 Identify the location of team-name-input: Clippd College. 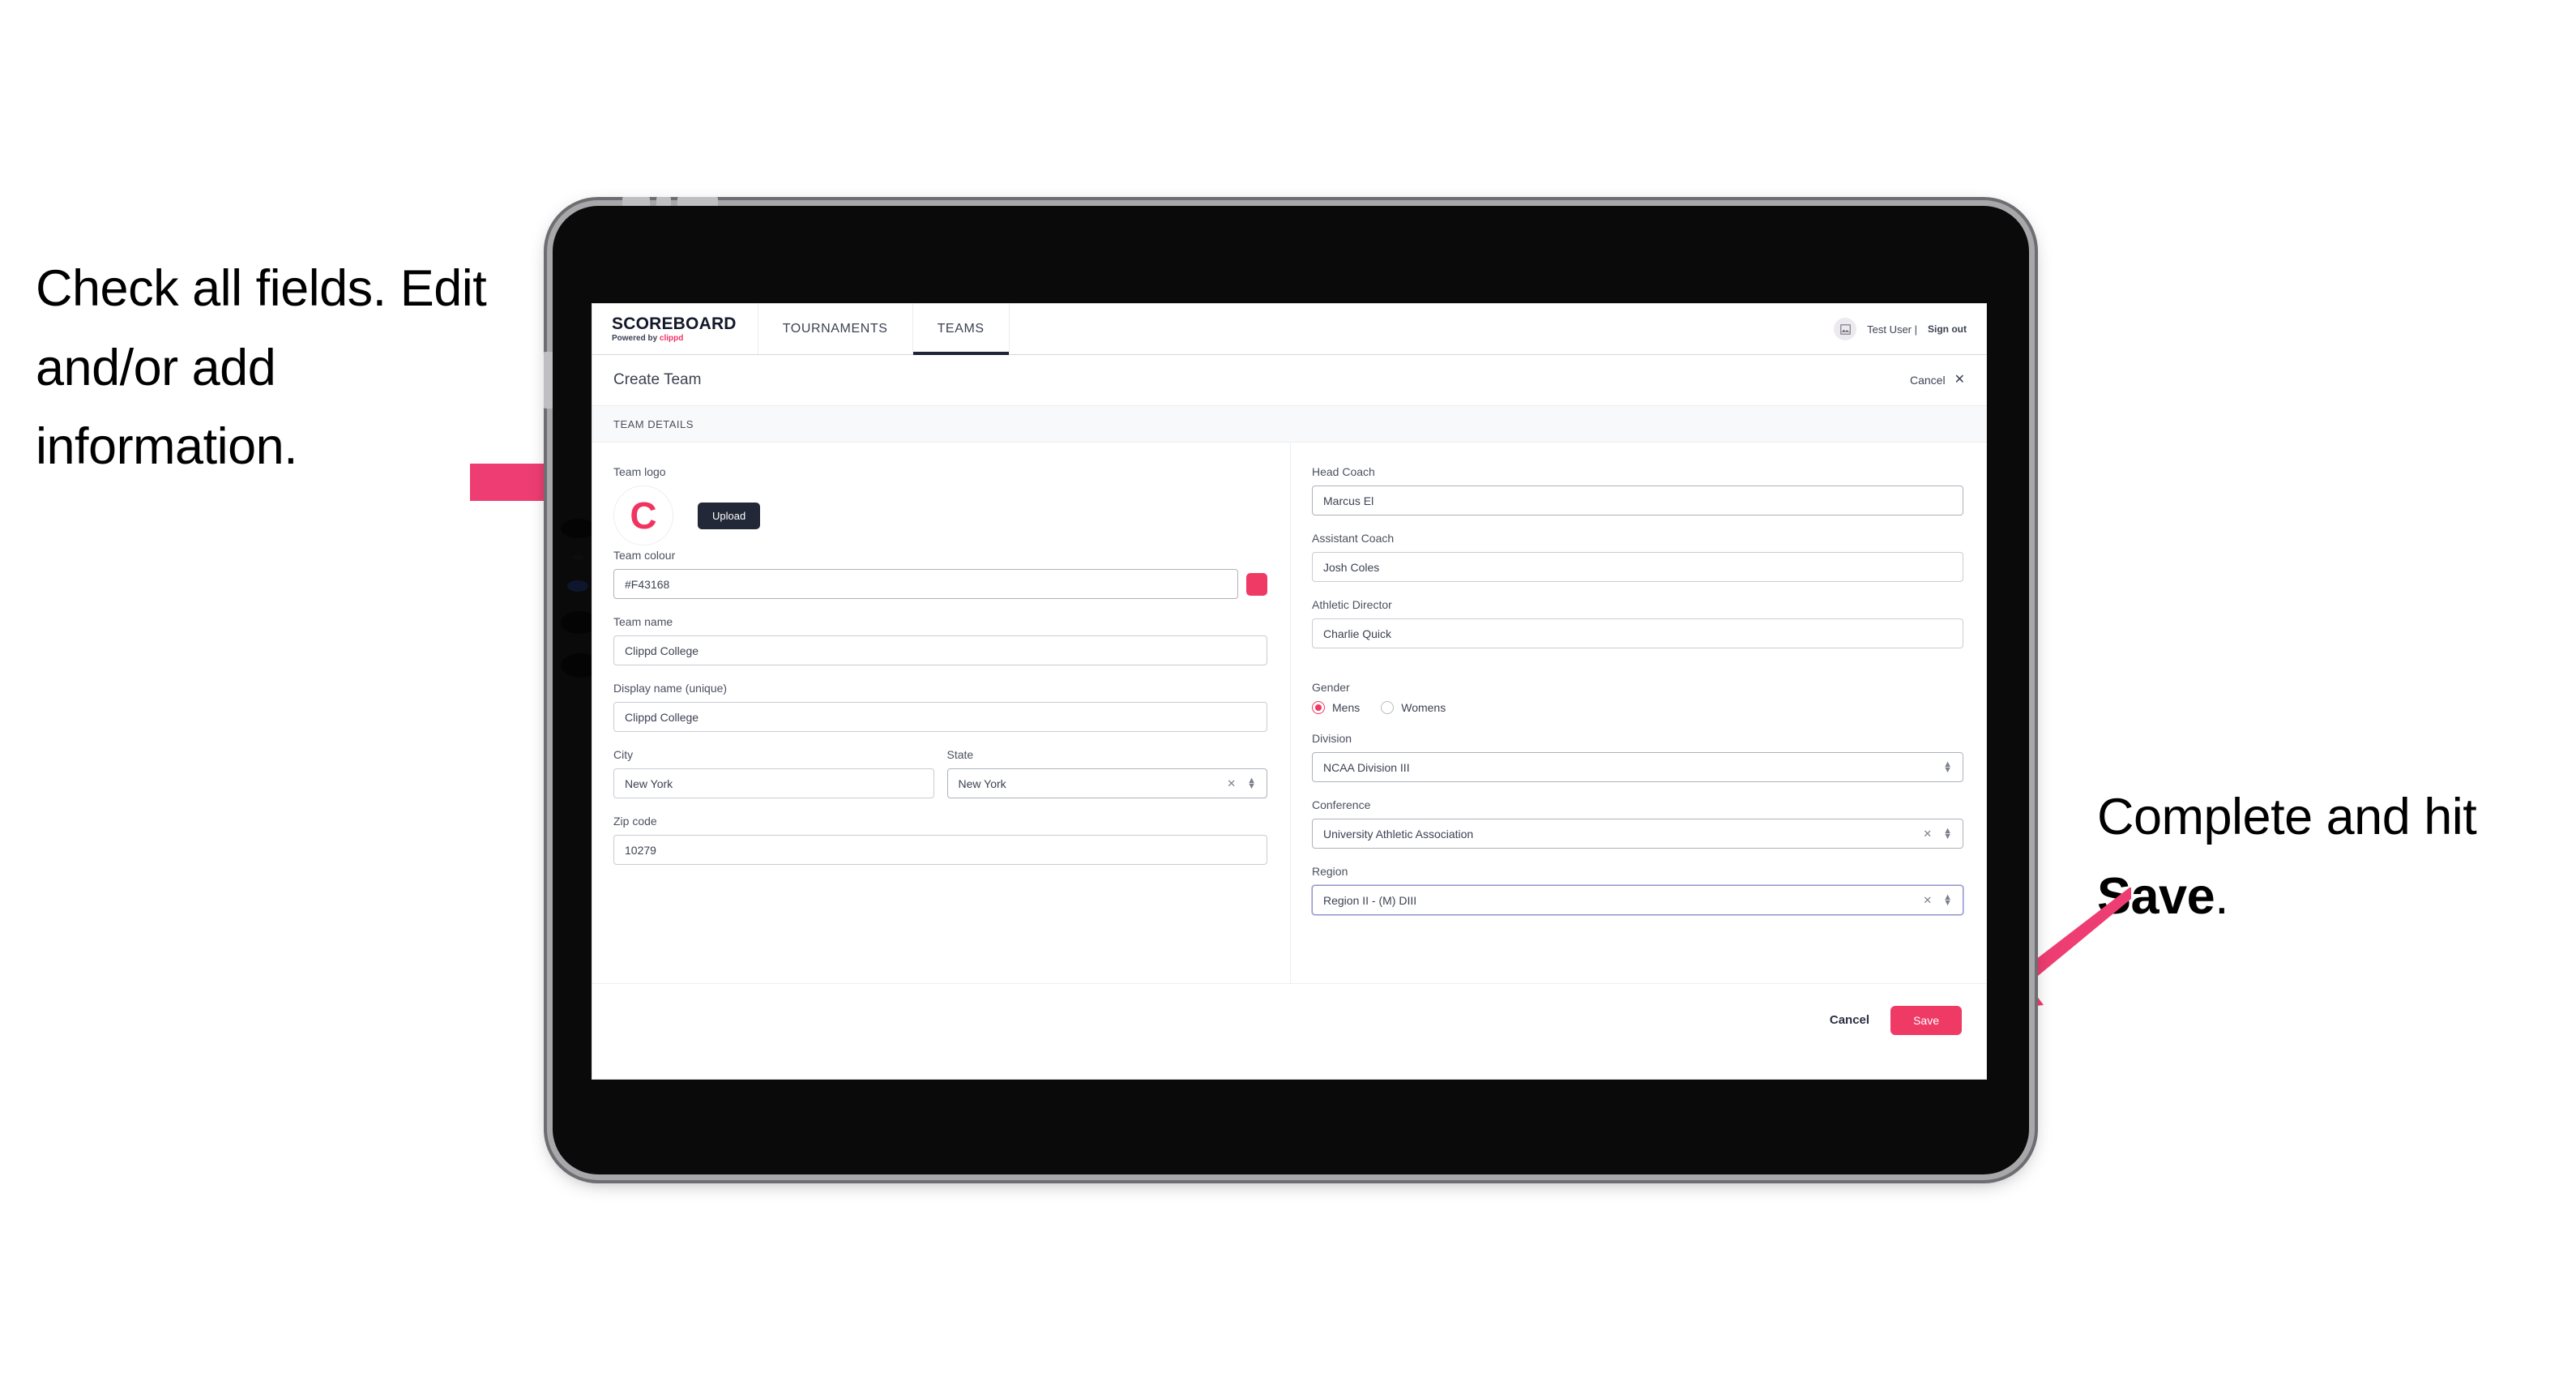
(940, 650).